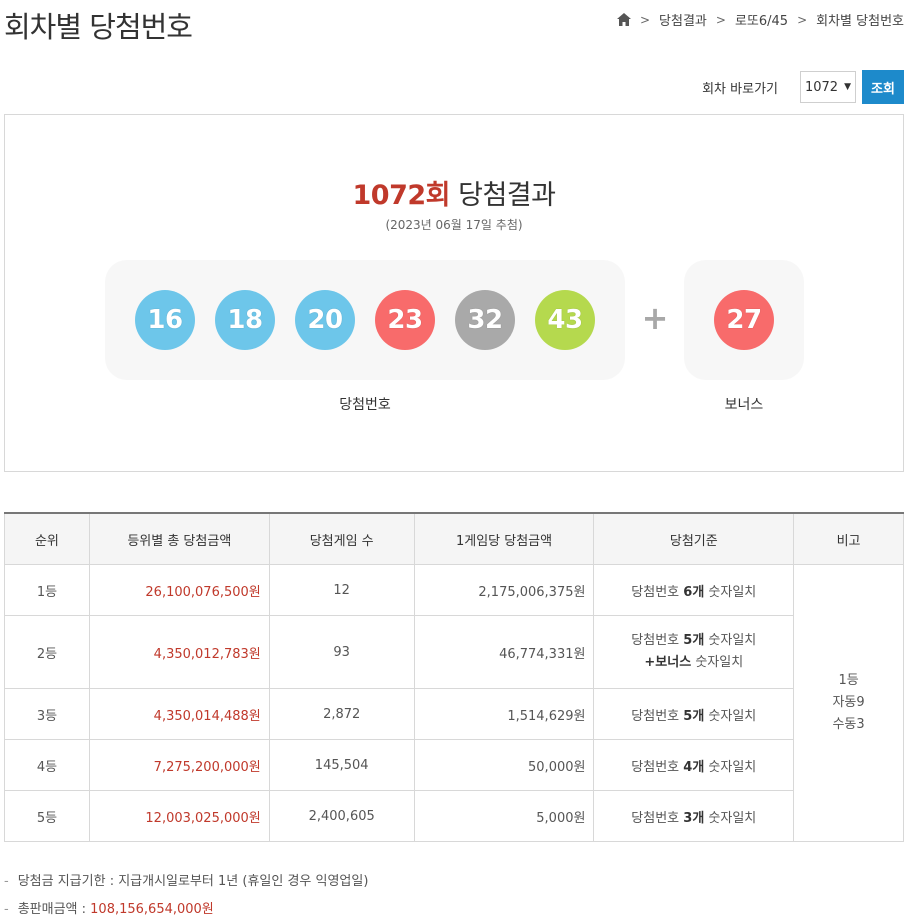 This screenshot has width=912, height=924. I want to click on breadcrumb-item-lotto: 로또6/45, so click(761, 19).